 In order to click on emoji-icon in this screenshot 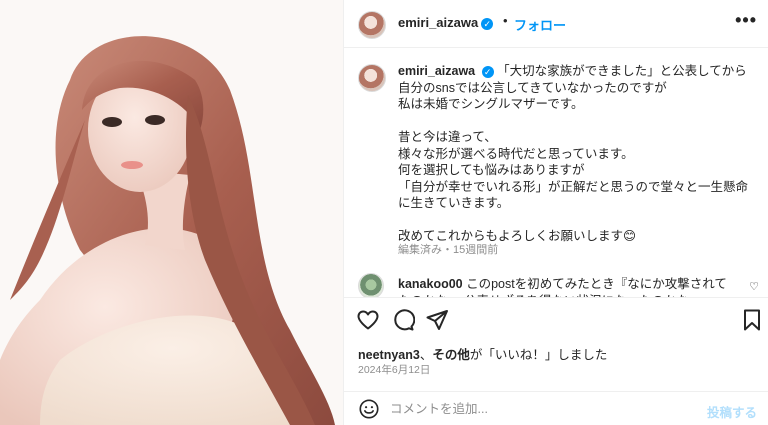, I will do `click(369, 409)`.